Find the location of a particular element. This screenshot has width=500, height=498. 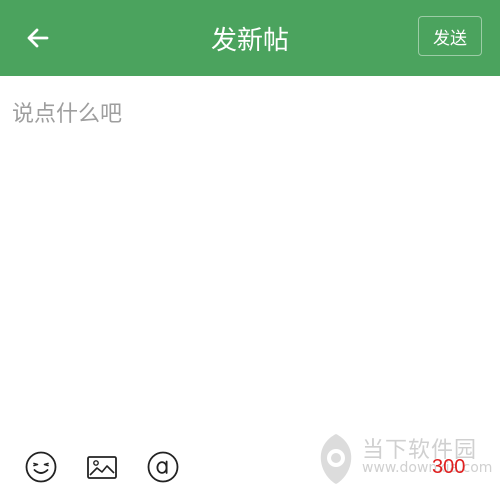

char-counter: 300 is located at coordinates (449, 467).